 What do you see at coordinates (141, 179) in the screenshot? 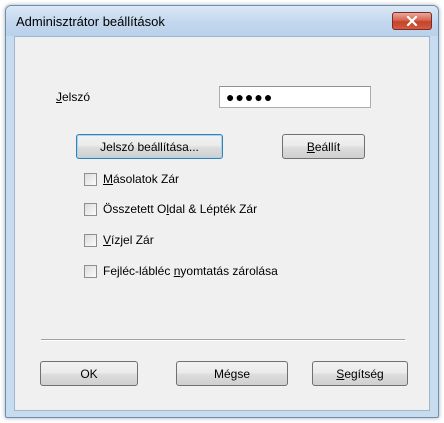
I see `copy-lock-label: Másolatok Zár` at bounding box center [141, 179].